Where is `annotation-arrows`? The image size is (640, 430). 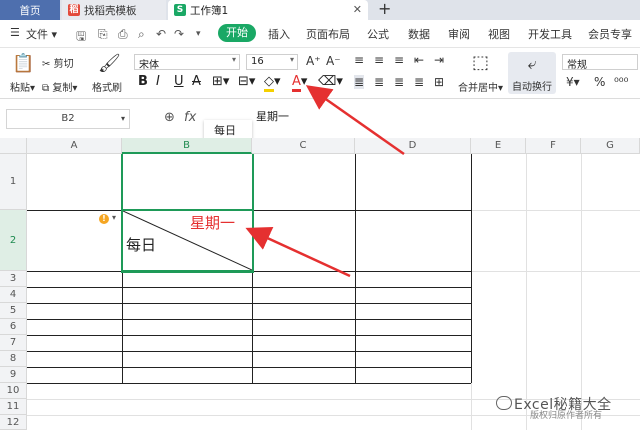 annotation-arrows is located at coordinates (325, 181).